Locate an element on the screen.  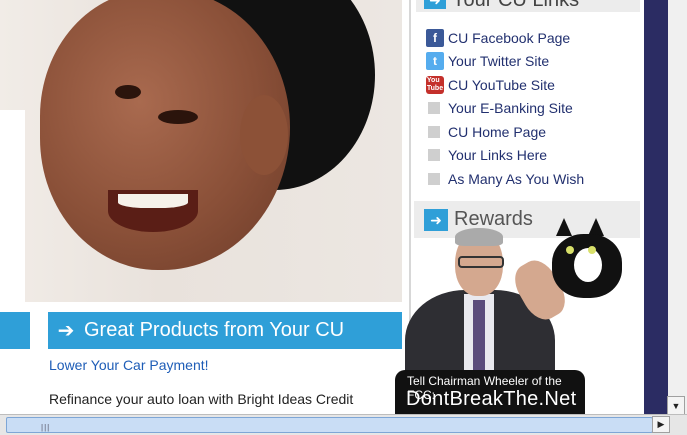
sidebar-link: Your E-Banking Site is located at coordinates (505, 109).